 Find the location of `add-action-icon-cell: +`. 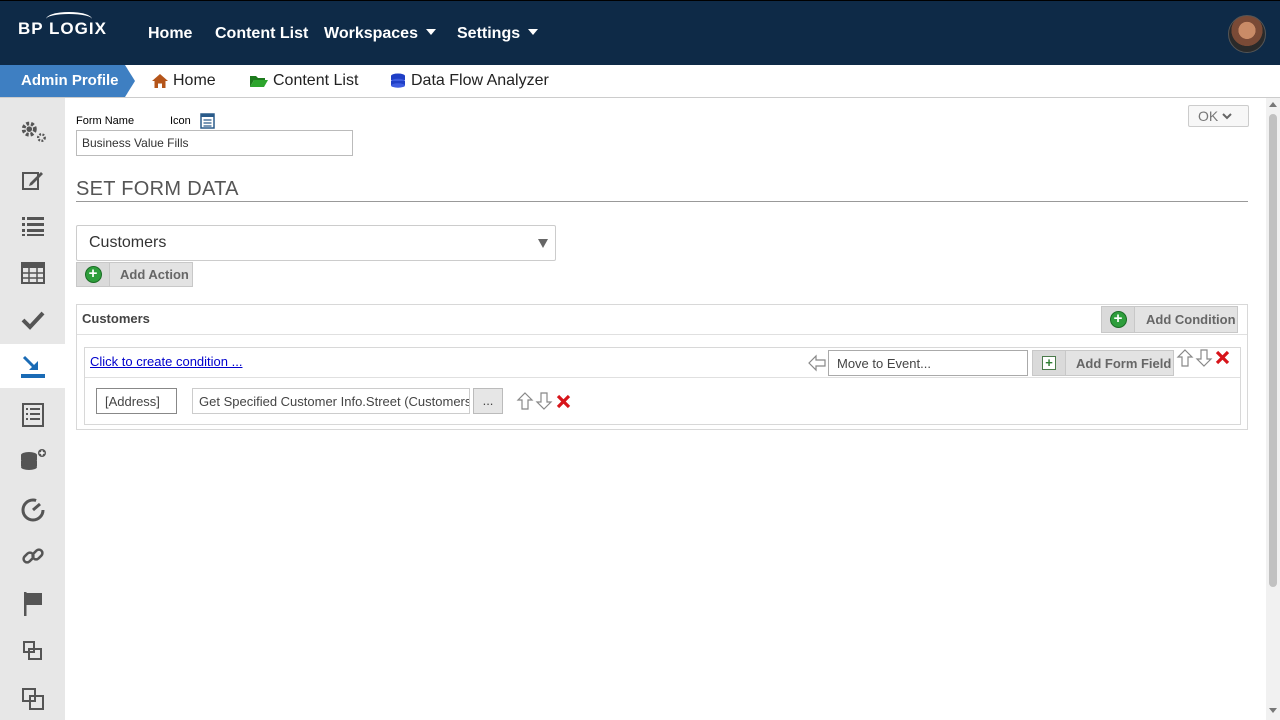

add-action-icon-cell: + is located at coordinates (93, 274).